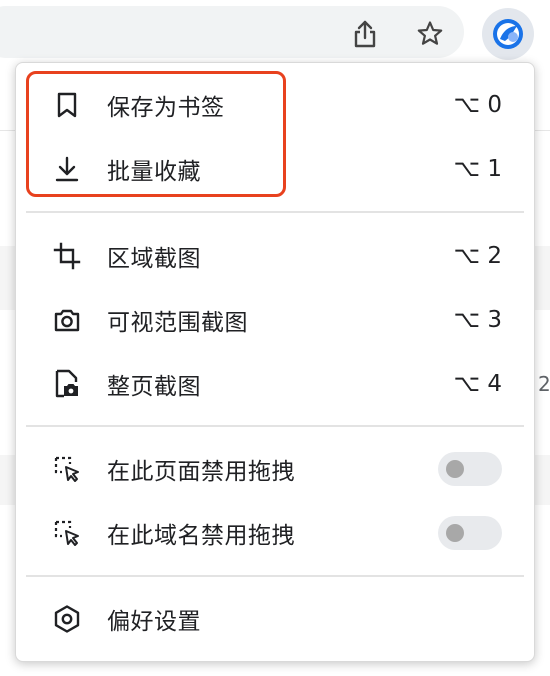  What do you see at coordinates (67, 169) in the screenshot?
I see `download-icon` at bounding box center [67, 169].